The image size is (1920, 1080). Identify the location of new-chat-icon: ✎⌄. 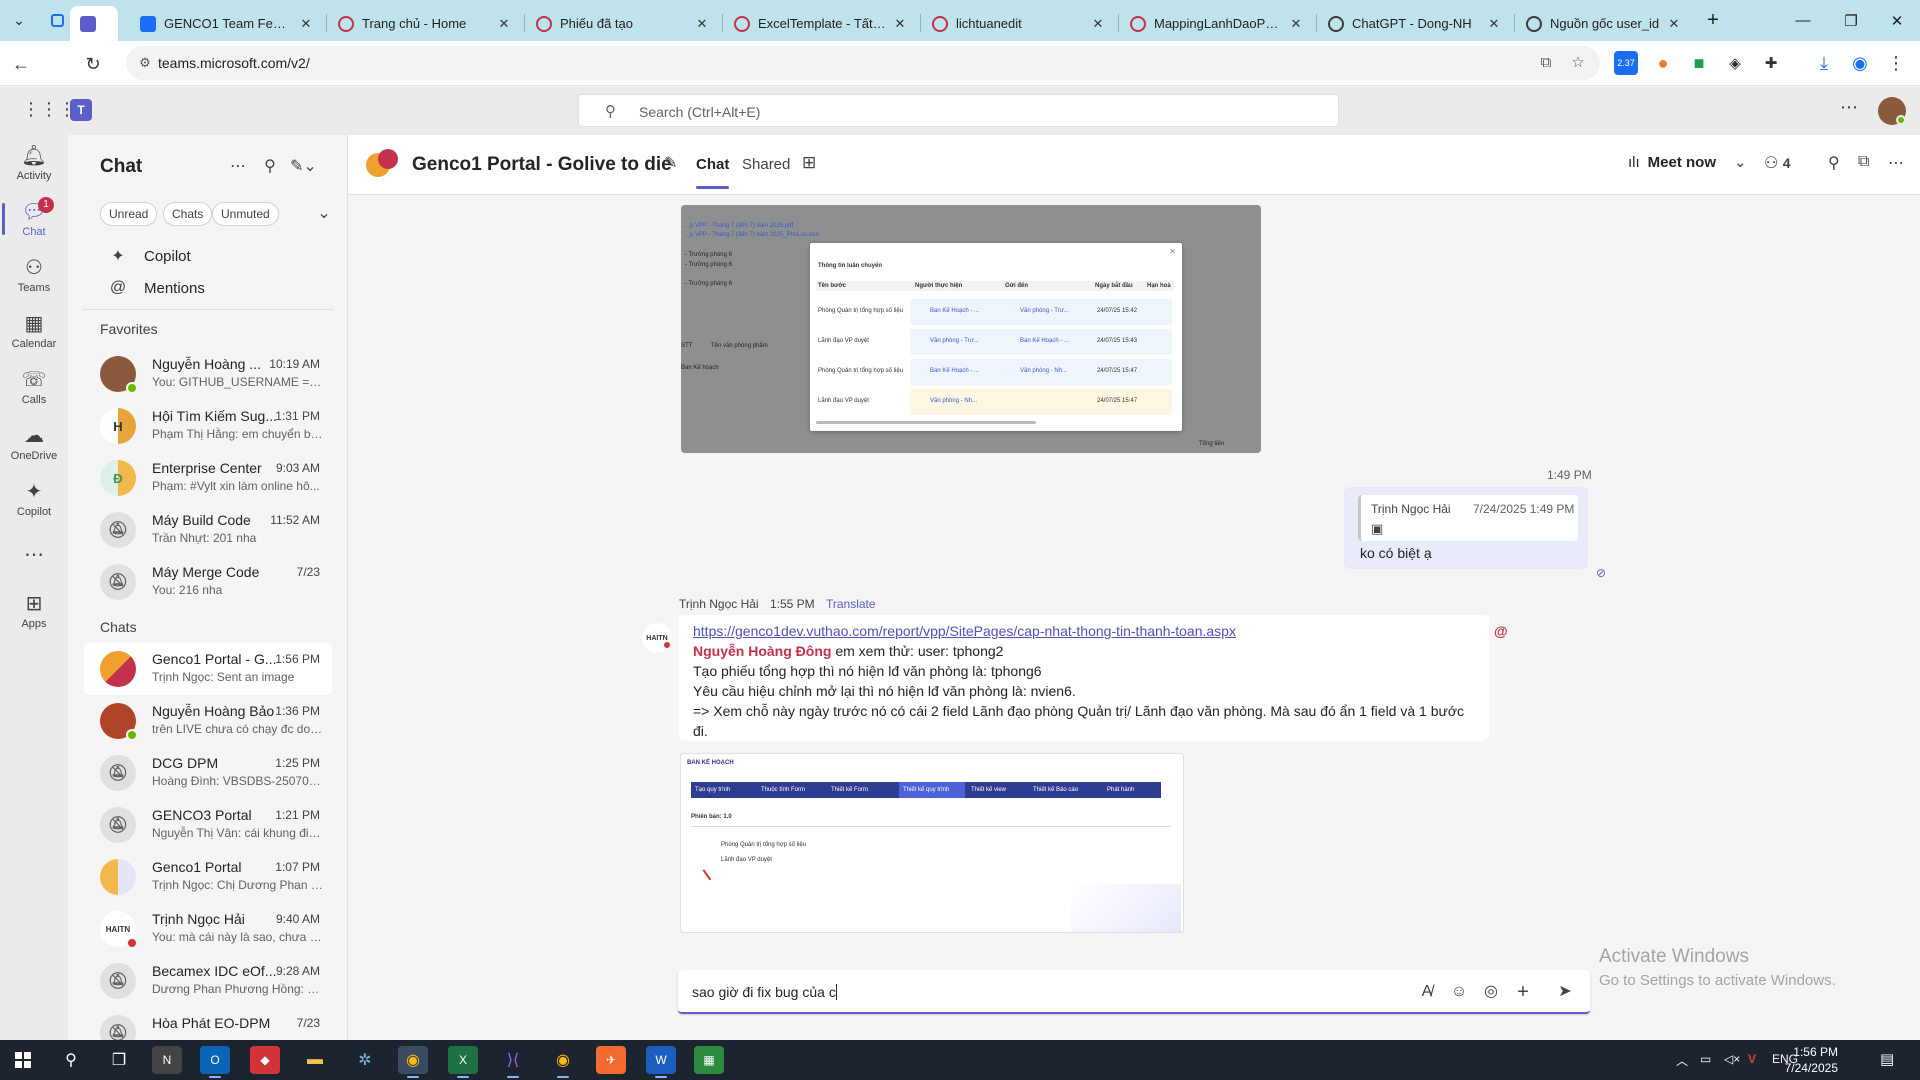
(303, 167).